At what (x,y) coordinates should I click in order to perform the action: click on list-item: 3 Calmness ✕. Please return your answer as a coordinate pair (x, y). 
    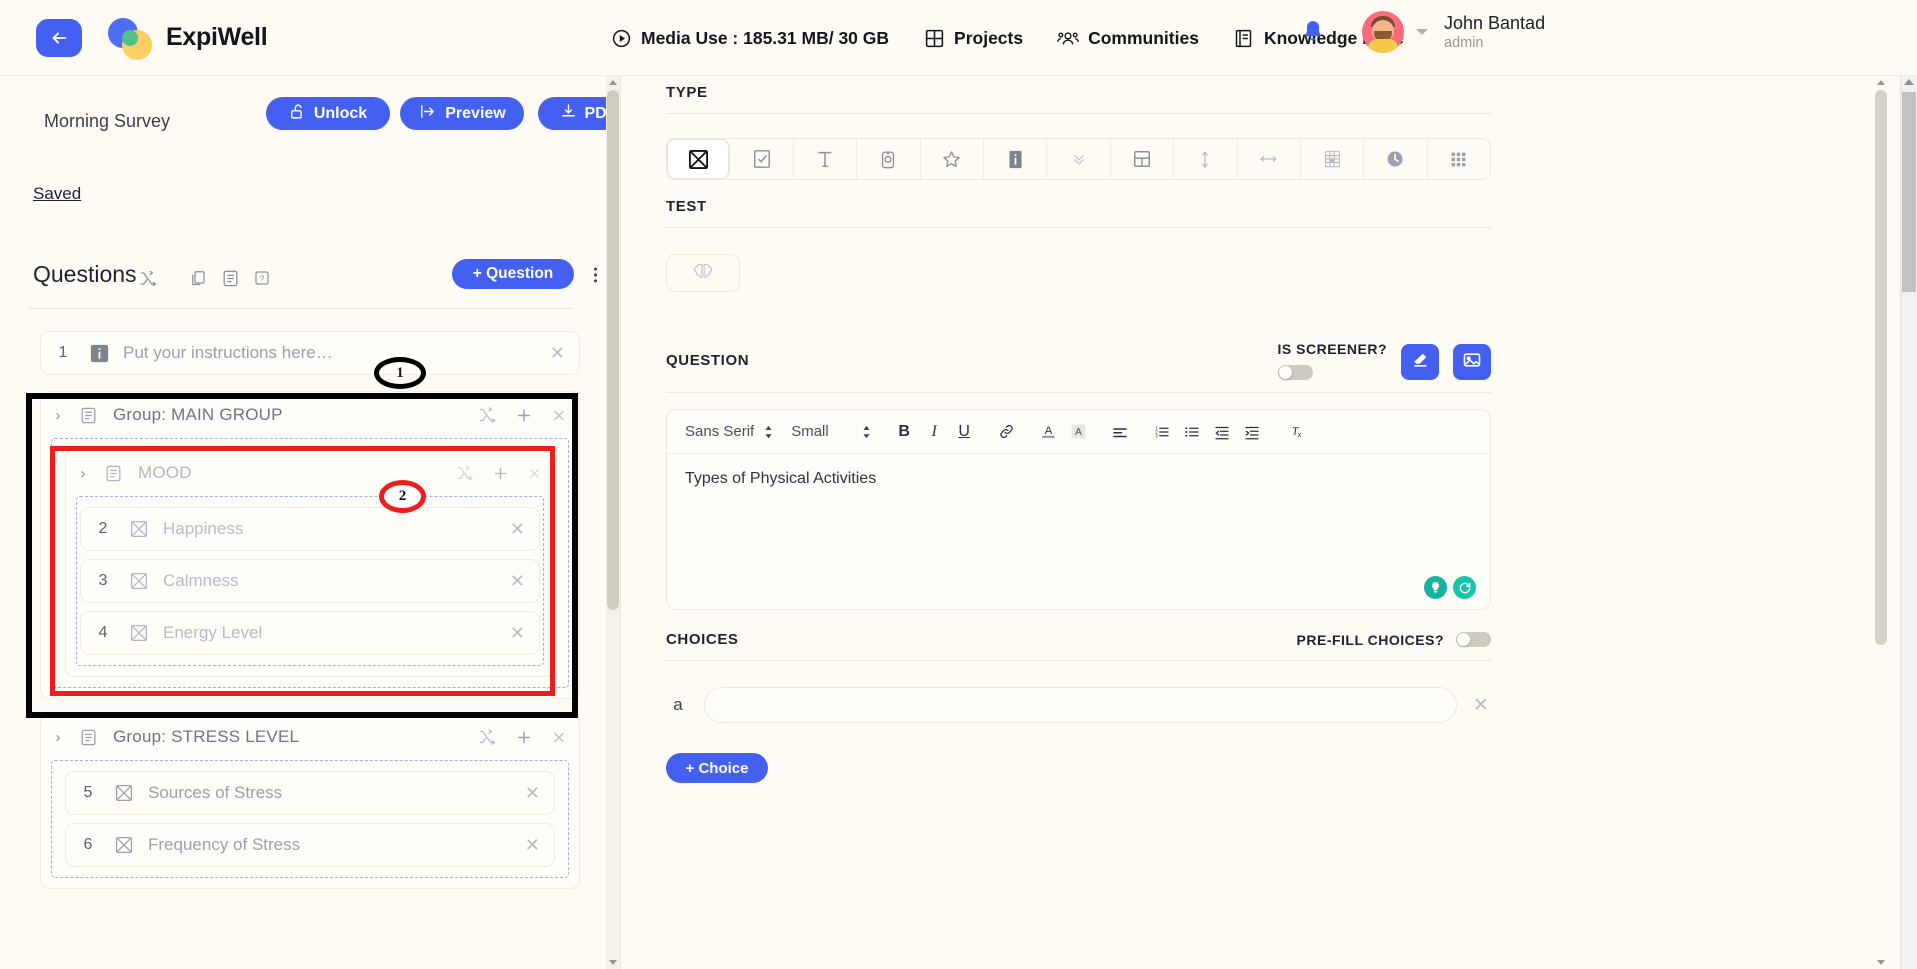
    Looking at the image, I should click on (310, 581).